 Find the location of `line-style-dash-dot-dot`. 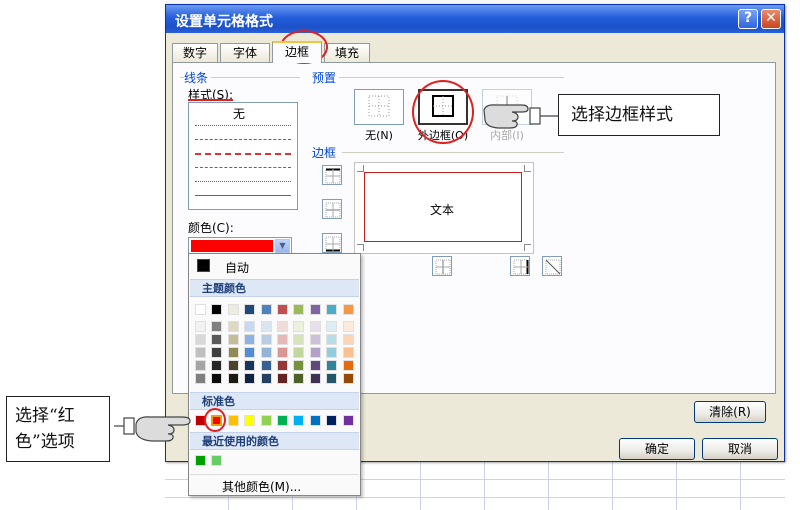

line-style-dash-dot-dot is located at coordinates (243, 139).